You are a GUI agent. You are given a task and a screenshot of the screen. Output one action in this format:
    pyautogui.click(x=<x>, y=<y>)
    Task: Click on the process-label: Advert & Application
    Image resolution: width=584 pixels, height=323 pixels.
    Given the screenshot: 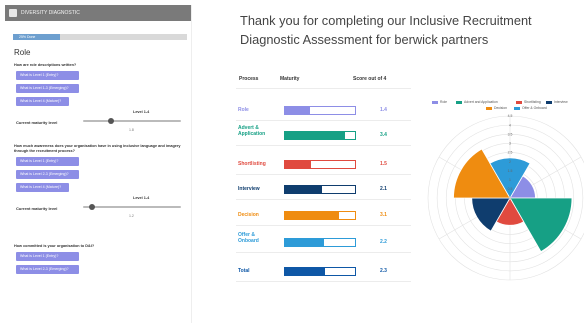 What is the action you would take?
    pyautogui.click(x=252, y=131)
    